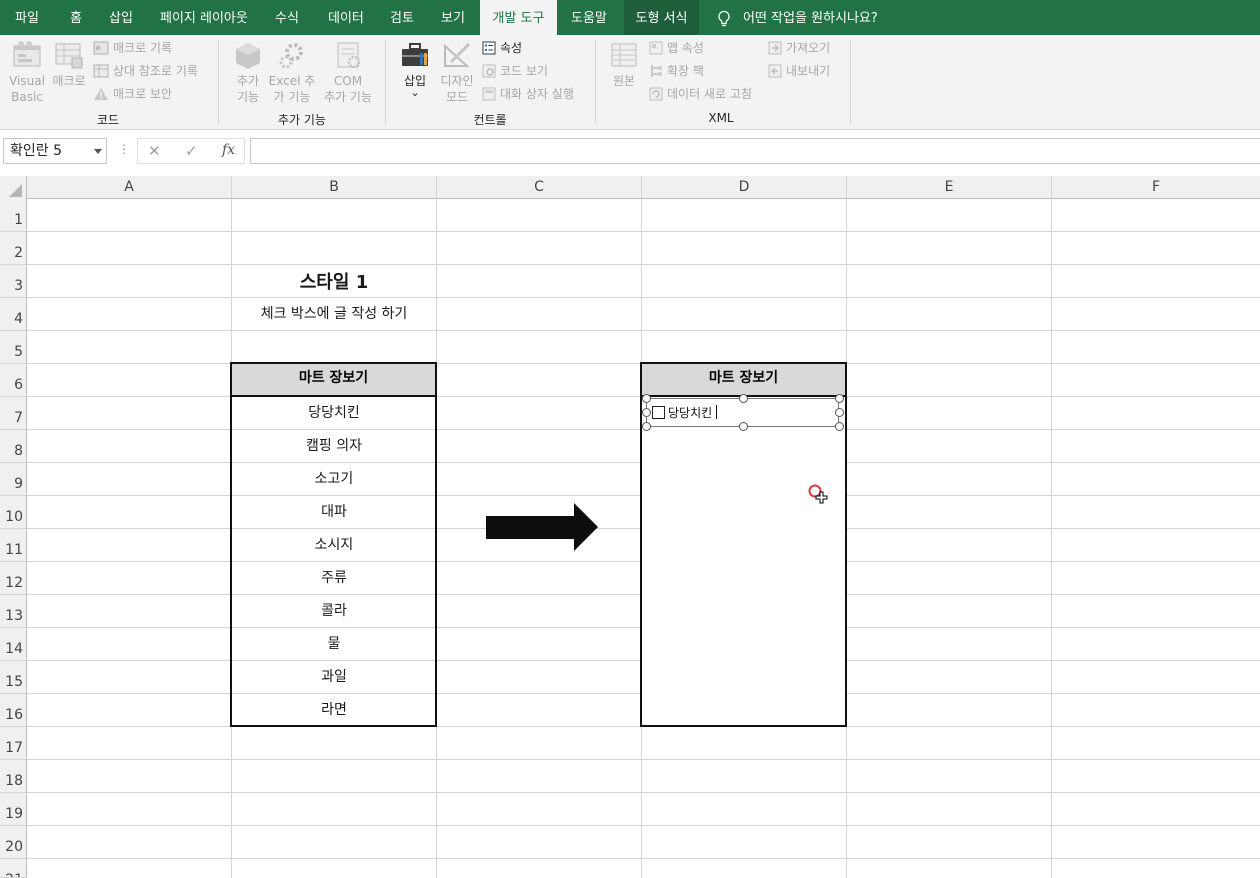  I want to click on properties-button: 속성, so click(502, 48).